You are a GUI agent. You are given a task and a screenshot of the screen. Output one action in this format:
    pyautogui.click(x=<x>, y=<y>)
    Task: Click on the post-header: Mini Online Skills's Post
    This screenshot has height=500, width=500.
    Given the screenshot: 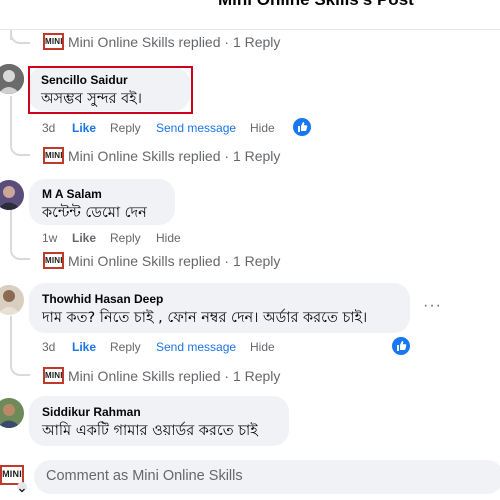 What is the action you would take?
    pyautogui.click(x=250, y=15)
    